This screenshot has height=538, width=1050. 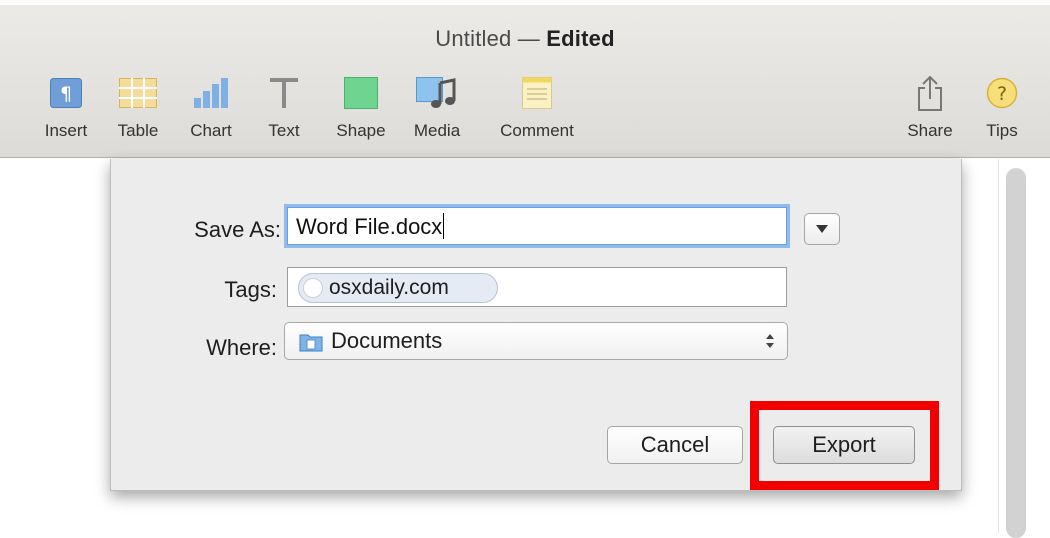 What do you see at coordinates (536, 341) in the screenshot?
I see `where-popup: Documents` at bounding box center [536, 341].